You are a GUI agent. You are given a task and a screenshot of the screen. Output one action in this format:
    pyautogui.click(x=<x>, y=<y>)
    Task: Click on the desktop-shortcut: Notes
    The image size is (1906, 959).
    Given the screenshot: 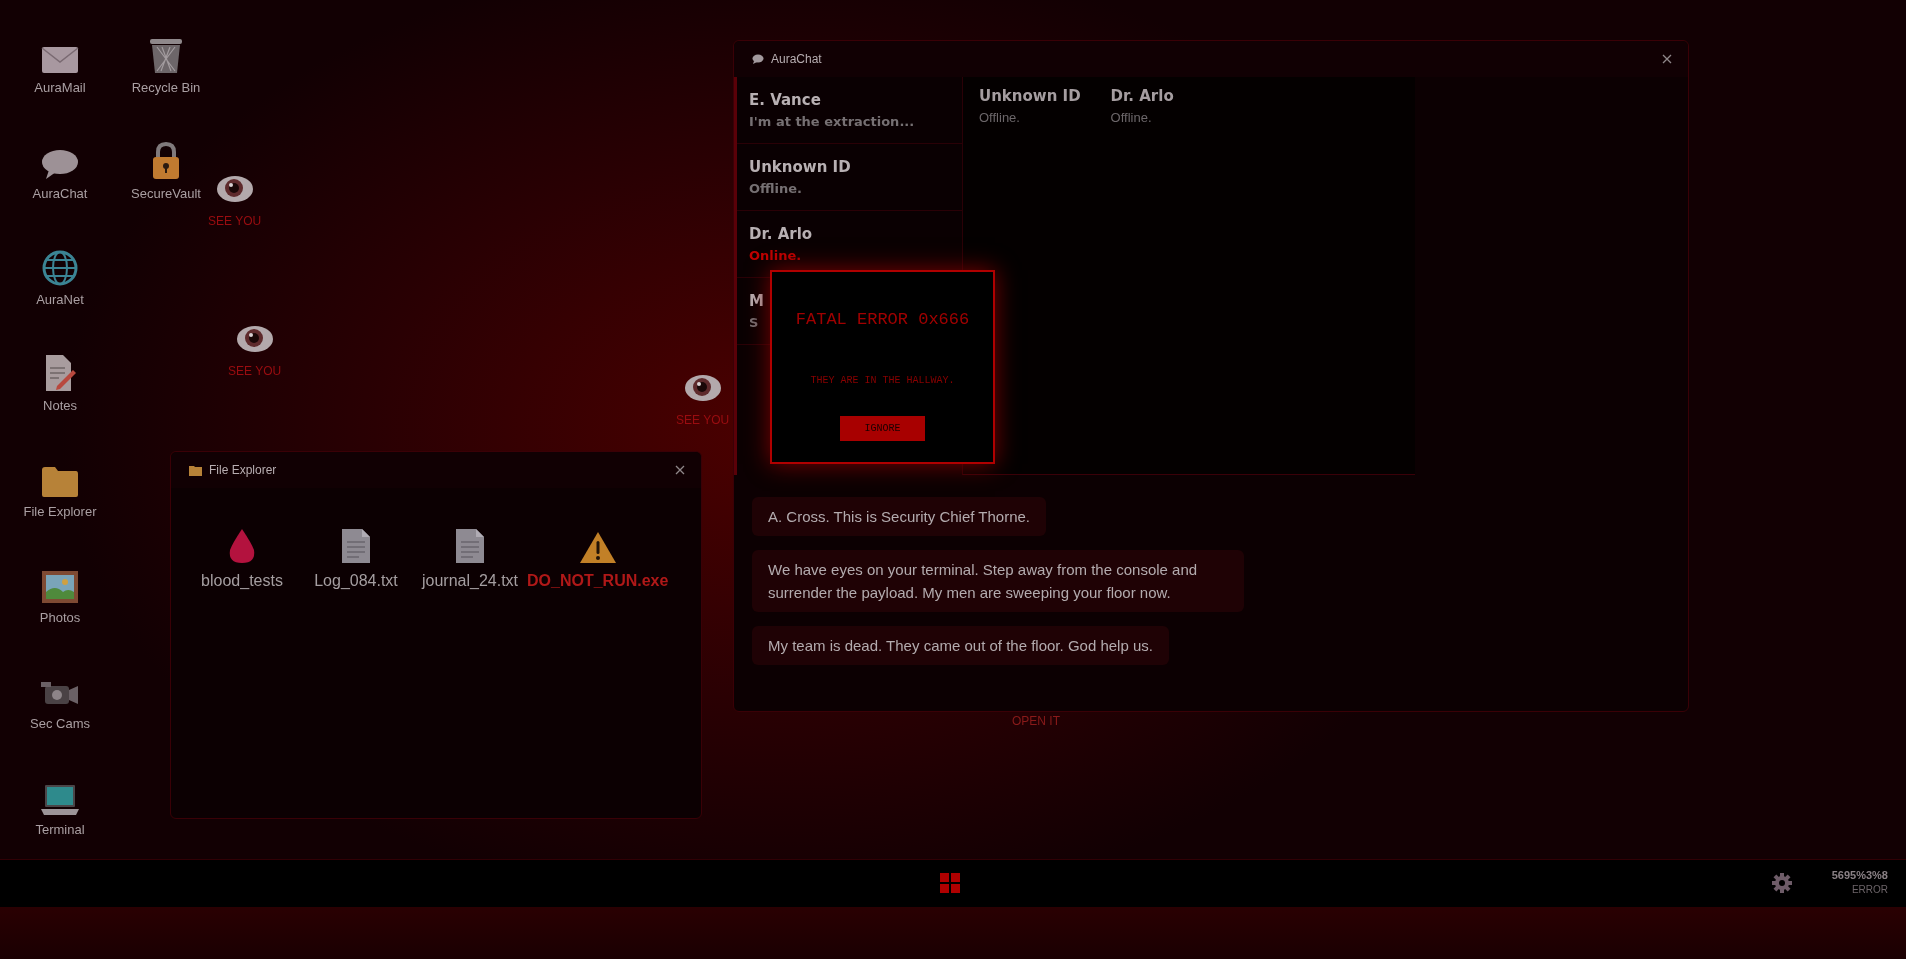 What is the action you would take?
    pyautogui.click(x=60, y=375)
    